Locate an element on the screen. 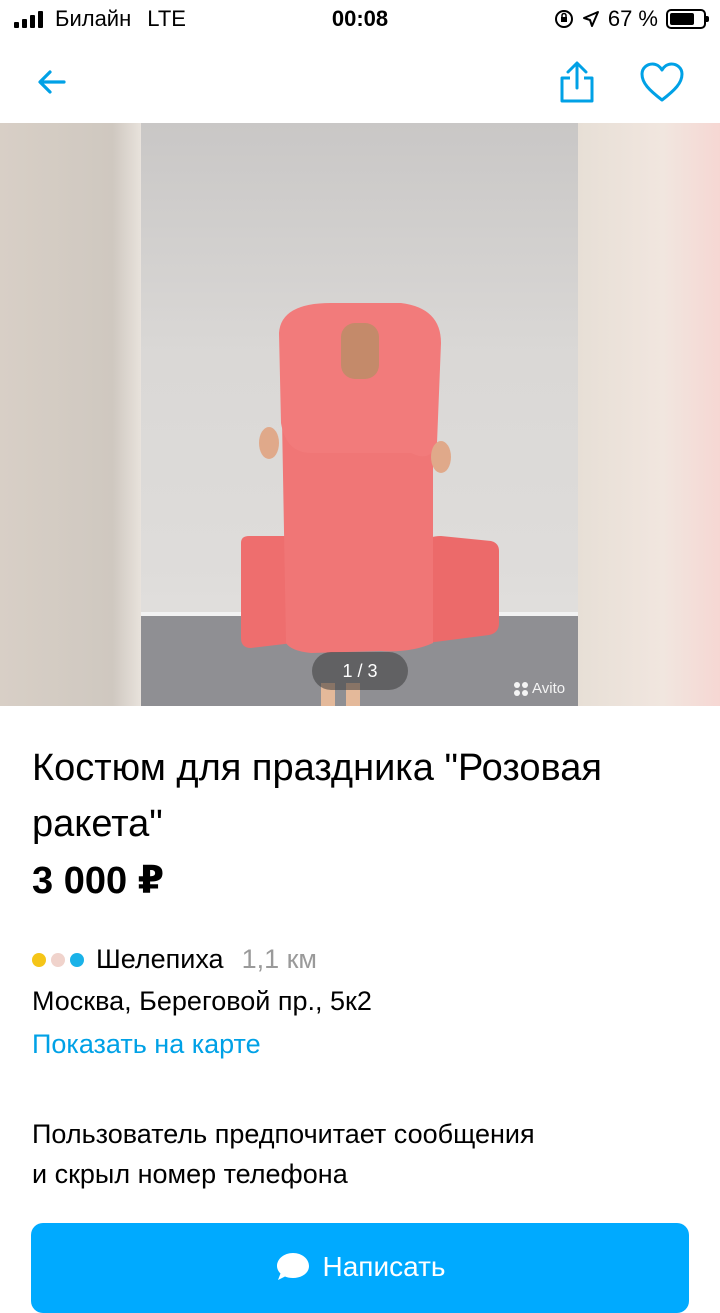 This screenshot has width=720, height=1313. status-right: 67 % is located at coordinates (631, 19).